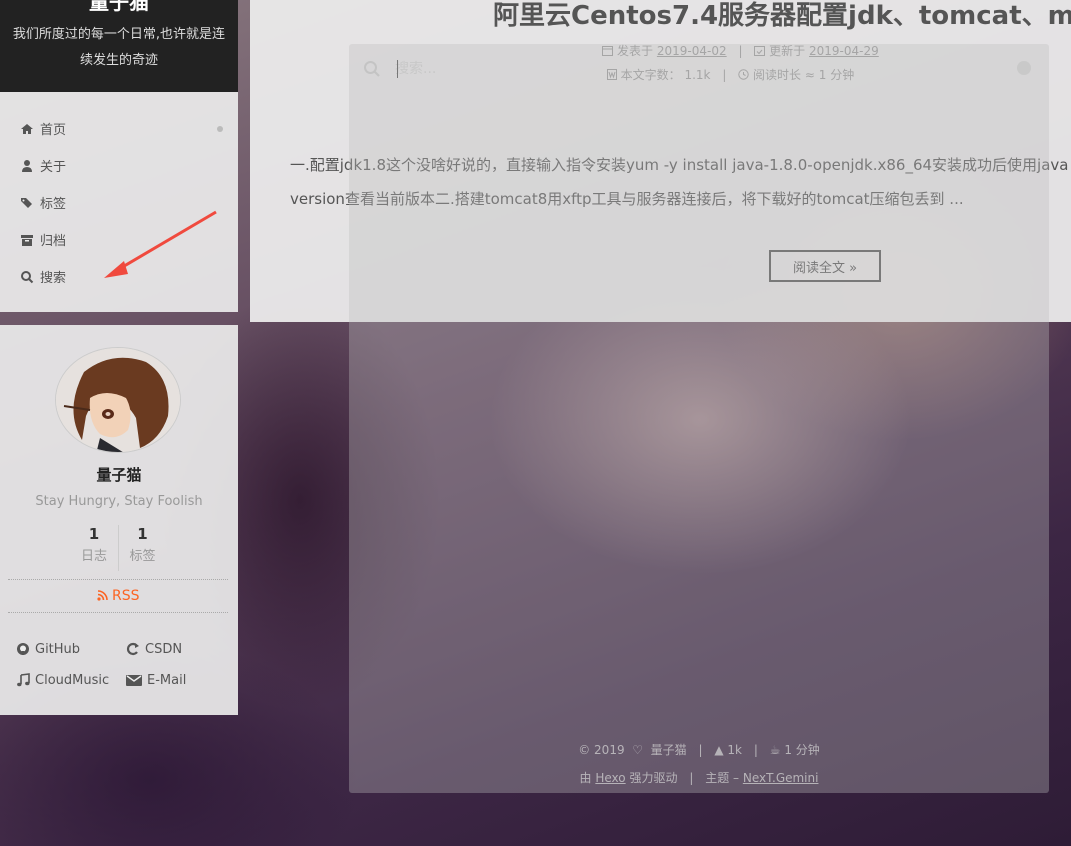  Describe the element at coordinates (119, 128) in the screenshot. I see `menu-item-home: 首页` at that location.